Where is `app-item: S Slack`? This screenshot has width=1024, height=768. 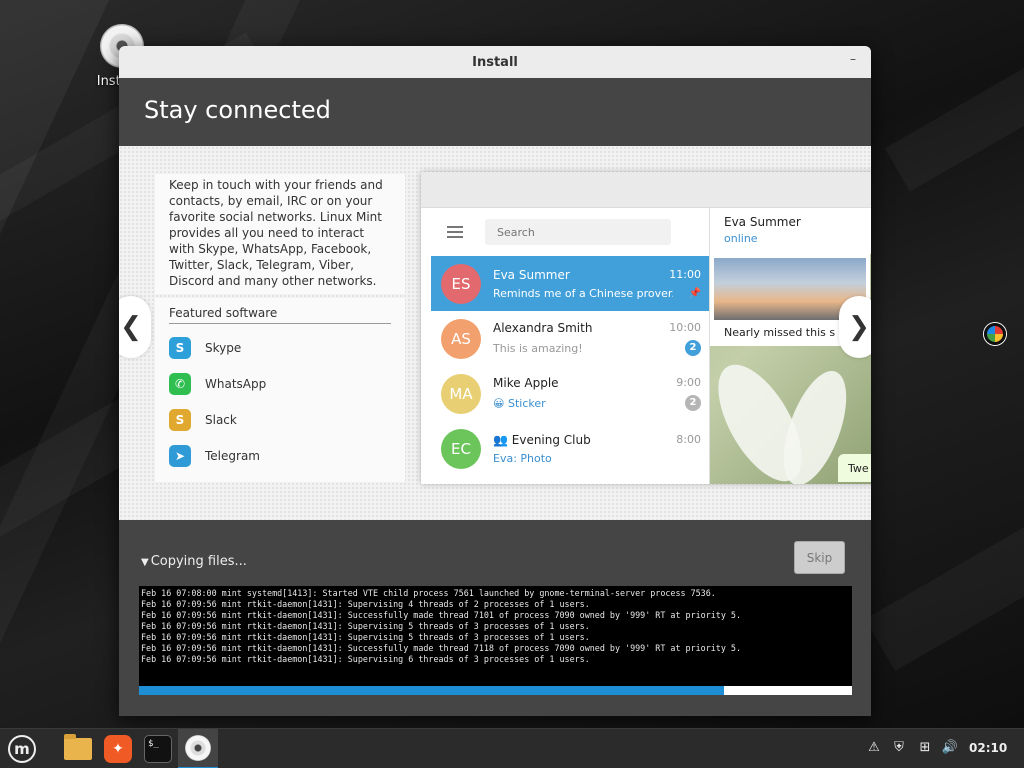 app-item: S Slack is located at coordinates (280, 420).